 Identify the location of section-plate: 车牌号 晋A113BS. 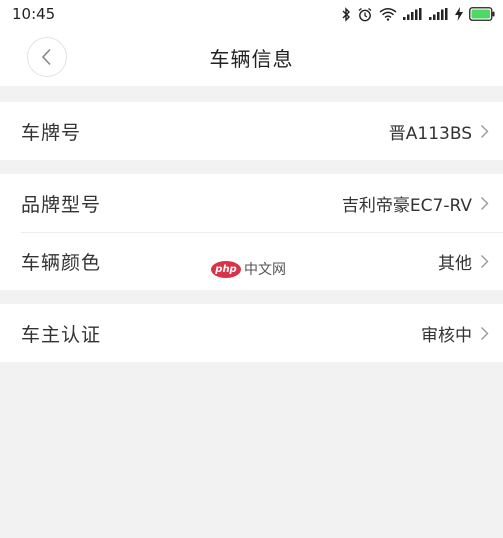
(251, 131).